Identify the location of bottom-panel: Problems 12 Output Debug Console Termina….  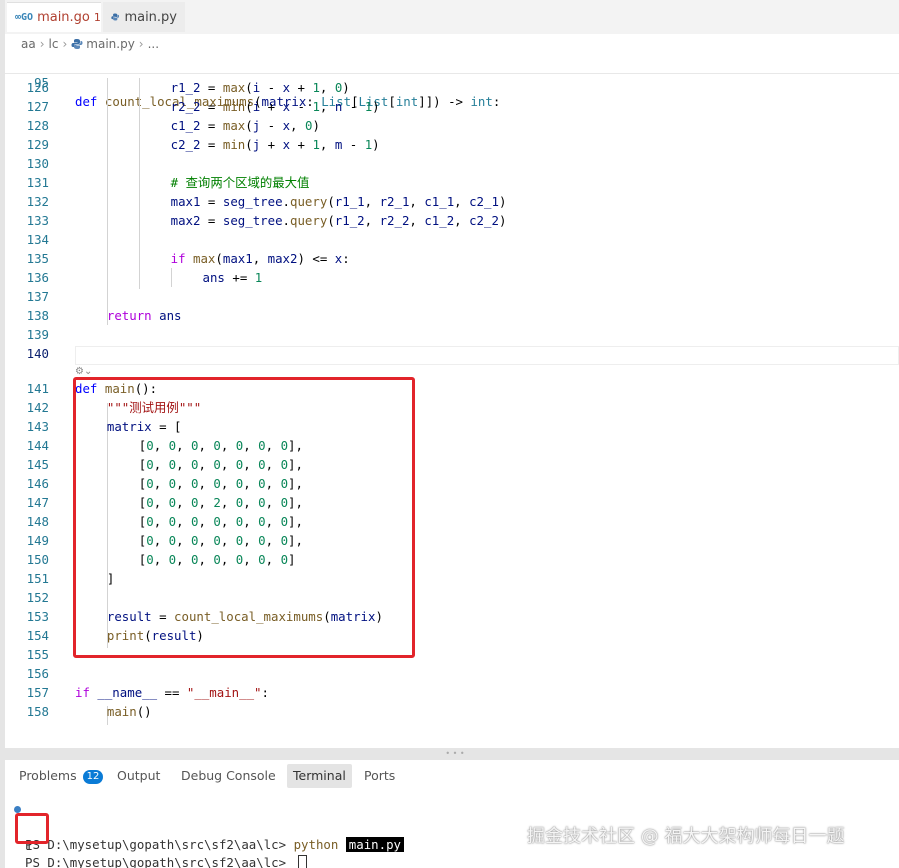
(452, 814).